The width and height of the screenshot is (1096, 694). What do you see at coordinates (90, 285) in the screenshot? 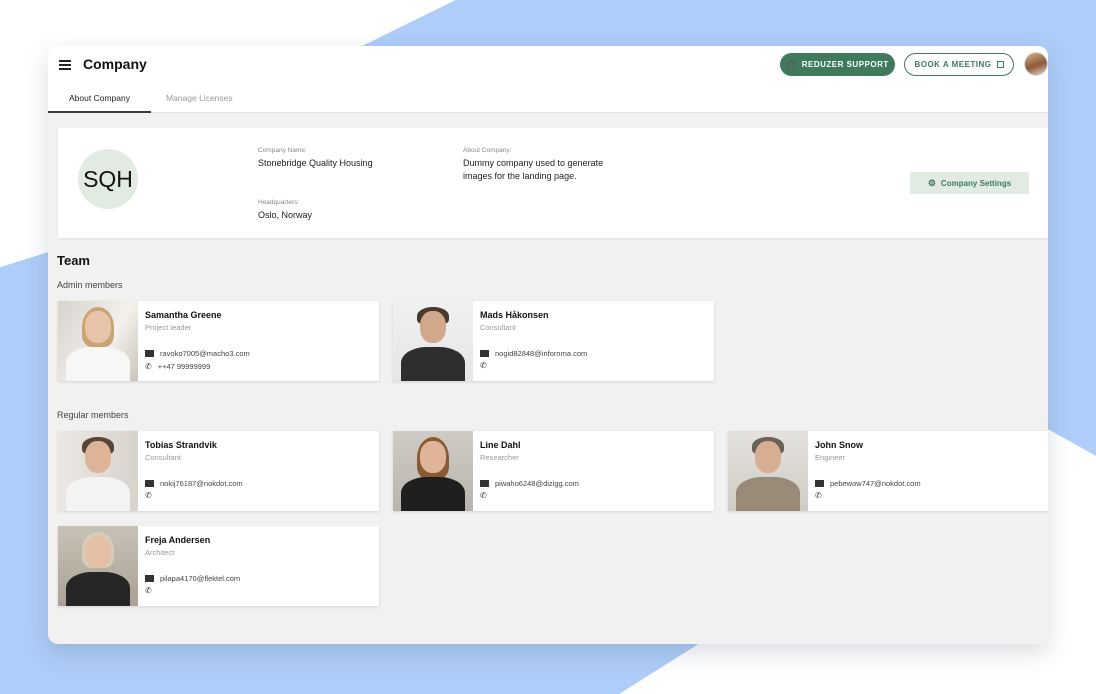
I see `admin-members-label: Admin members` at bounding box center [90, 285].